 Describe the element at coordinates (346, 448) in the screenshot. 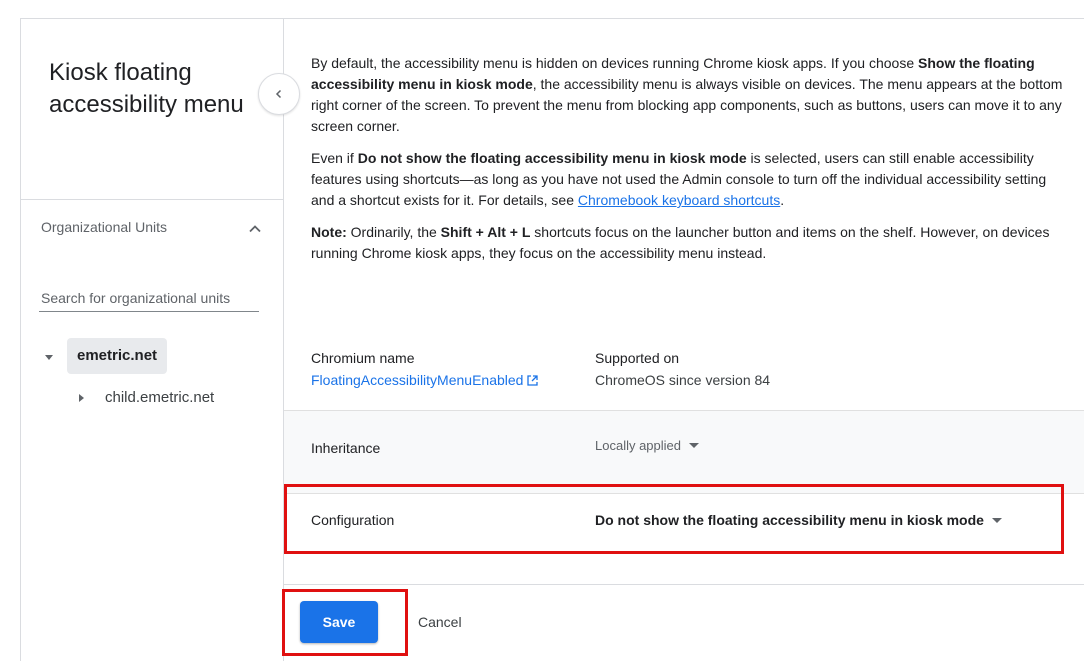

I see `inheritance-label: Inheritance` at that location.